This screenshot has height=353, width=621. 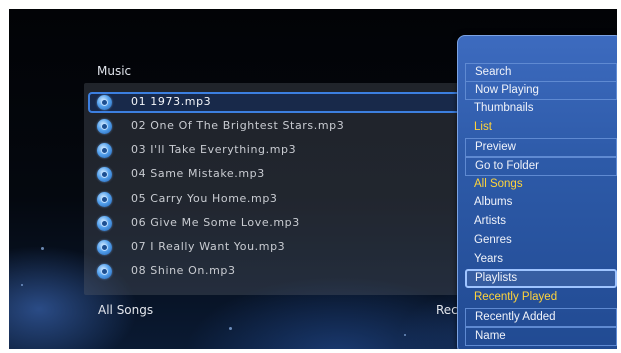 What do you see at coordinates (541, 147) in the screenshot?
I see `menu-item-preview: Preview` at bounding box center [541, 147].